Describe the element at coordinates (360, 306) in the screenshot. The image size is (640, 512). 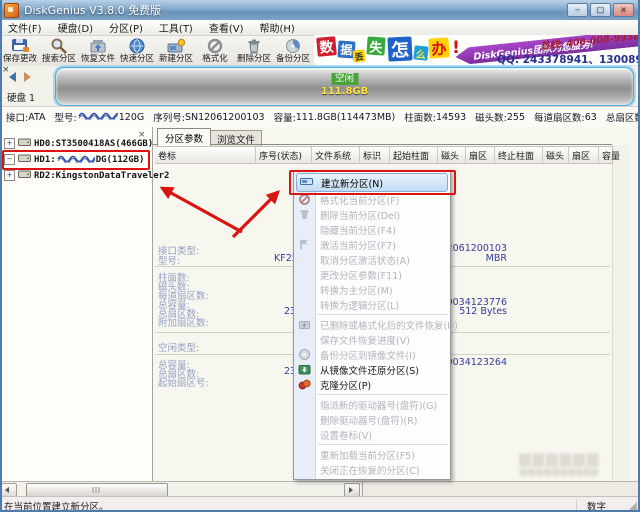
I see `menu-item-label: 转换为逻辑分区(L)` at that location.